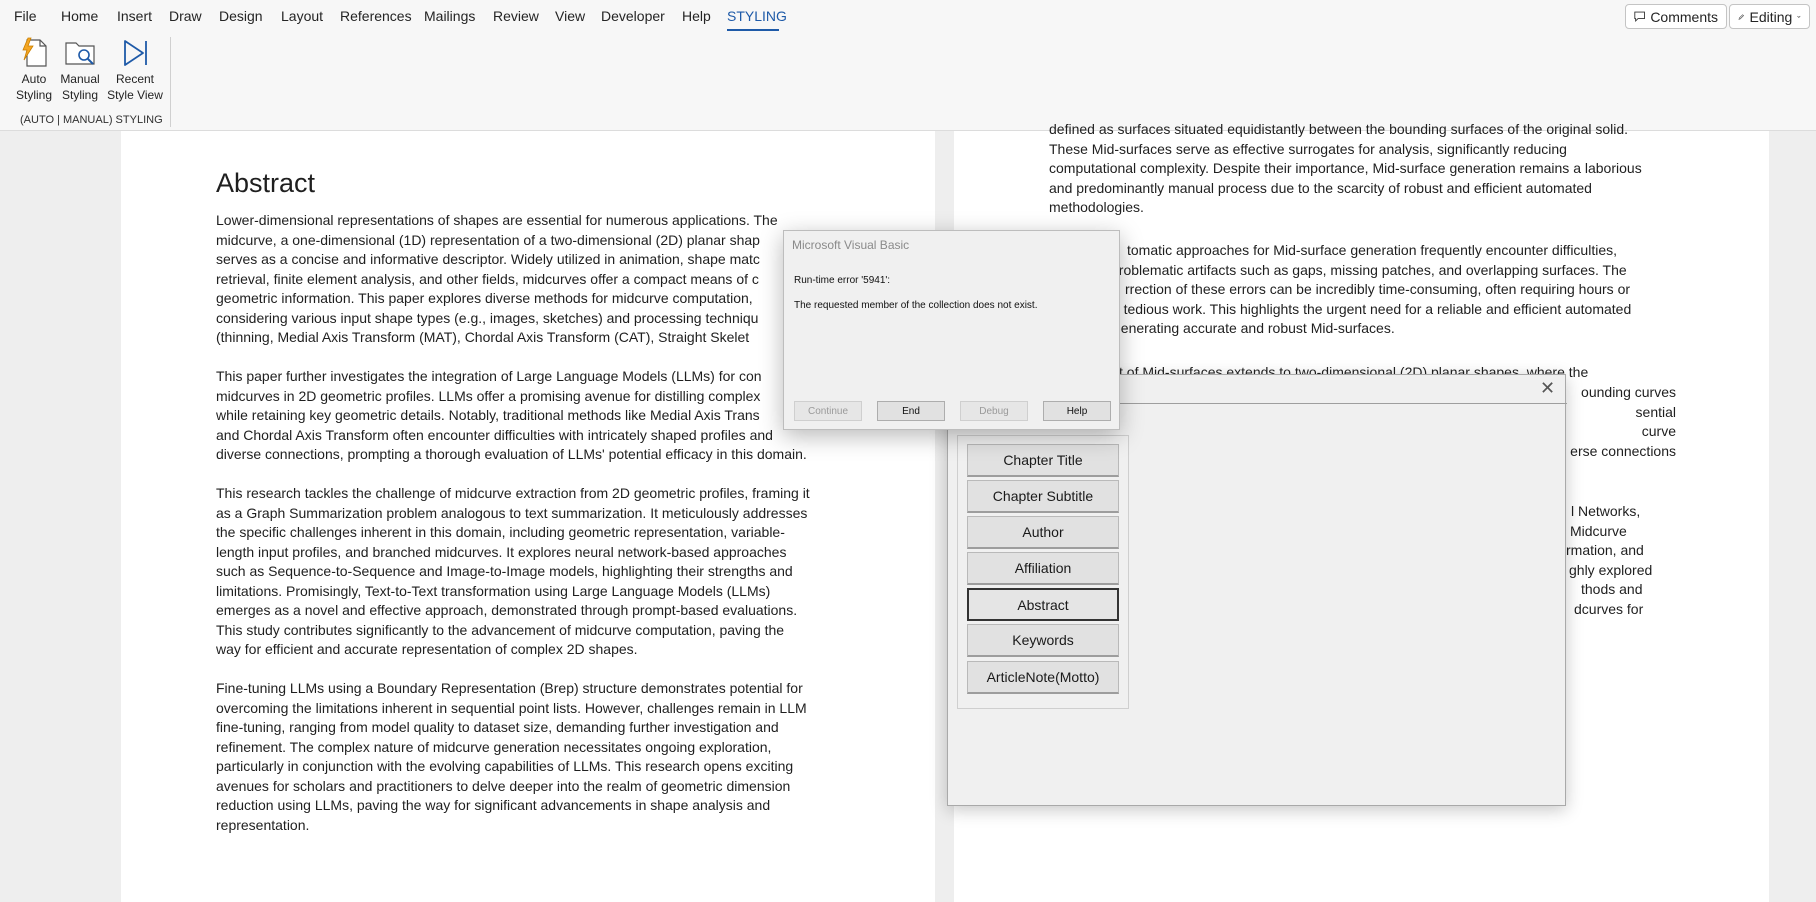 This screenshot has width=1816, height=902. What do you see at coordinates (1043, 460) in the screenshot?
I see `chapter-title-button: Chapter Title` at bounding box center [1043, 460].